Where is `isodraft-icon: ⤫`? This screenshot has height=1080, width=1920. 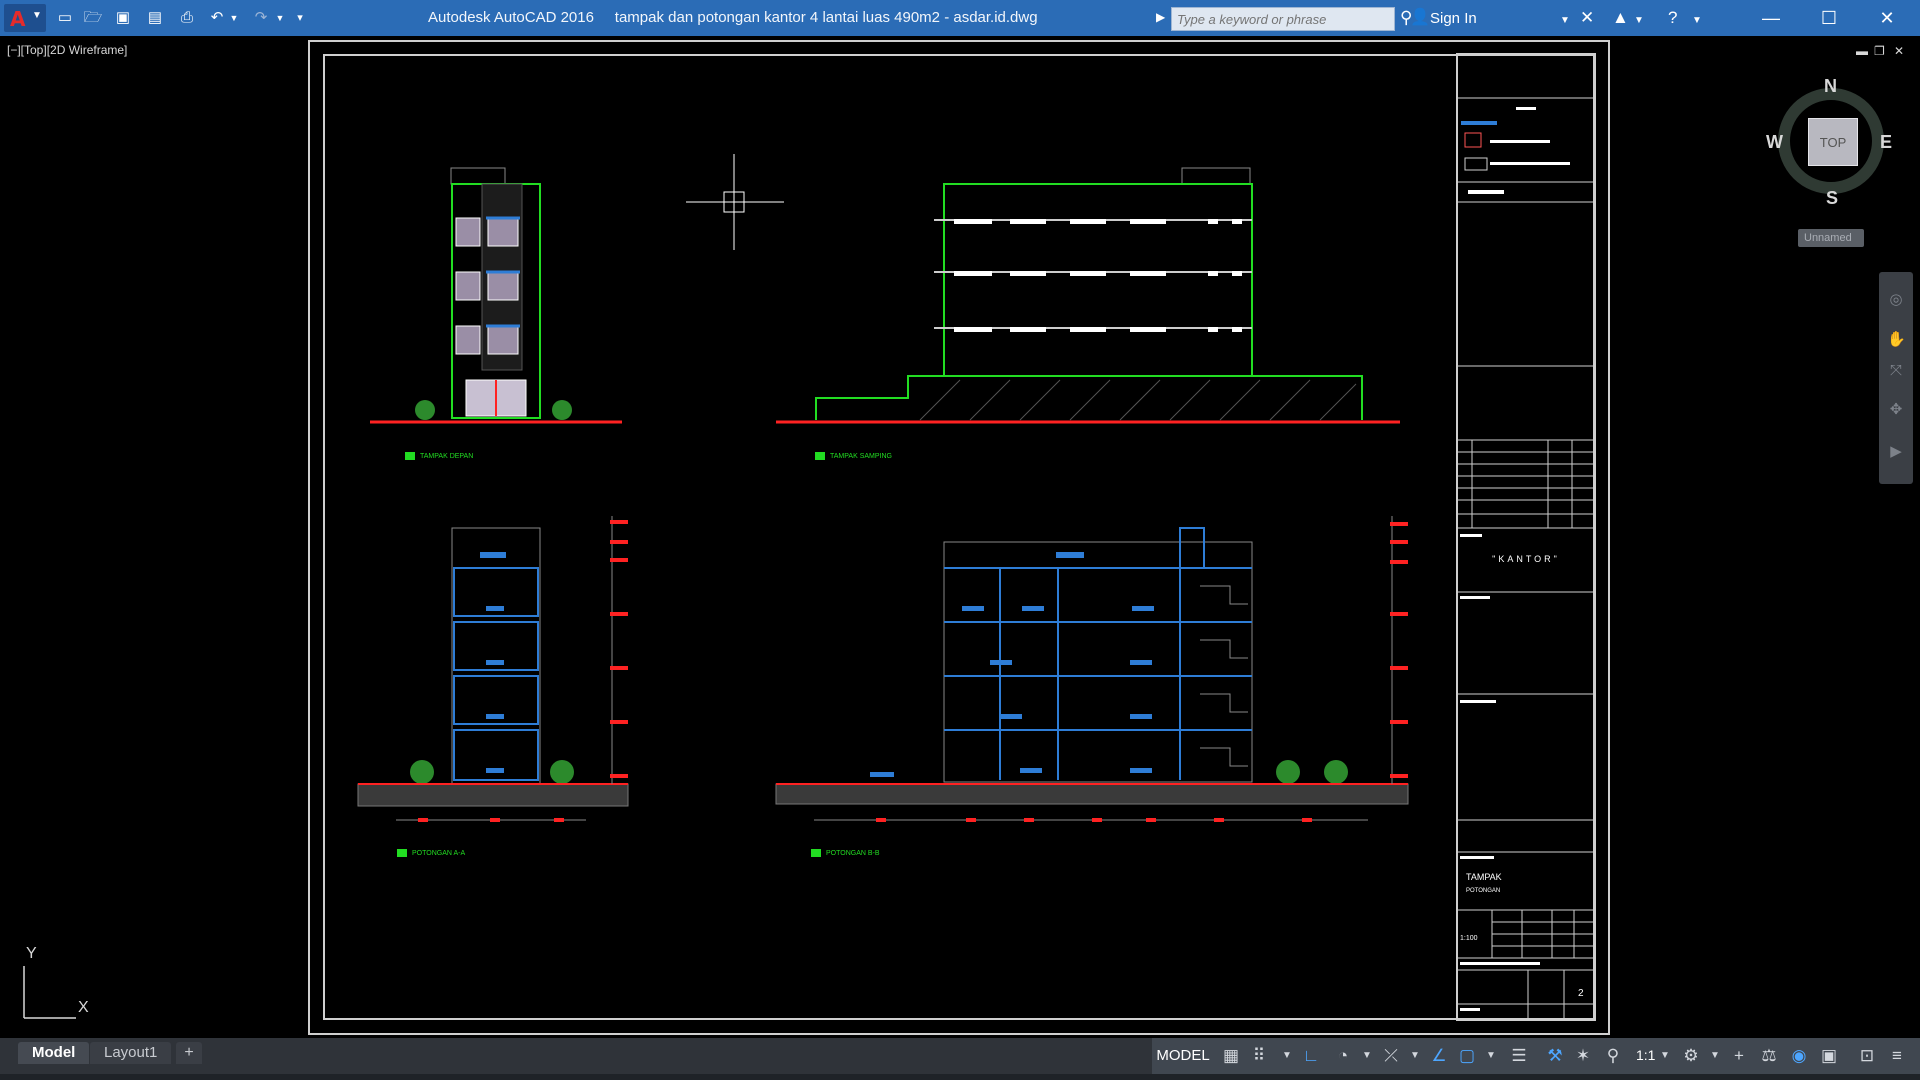 isodraft-icon: ⤫ is located at coordinates (1391, 1056).